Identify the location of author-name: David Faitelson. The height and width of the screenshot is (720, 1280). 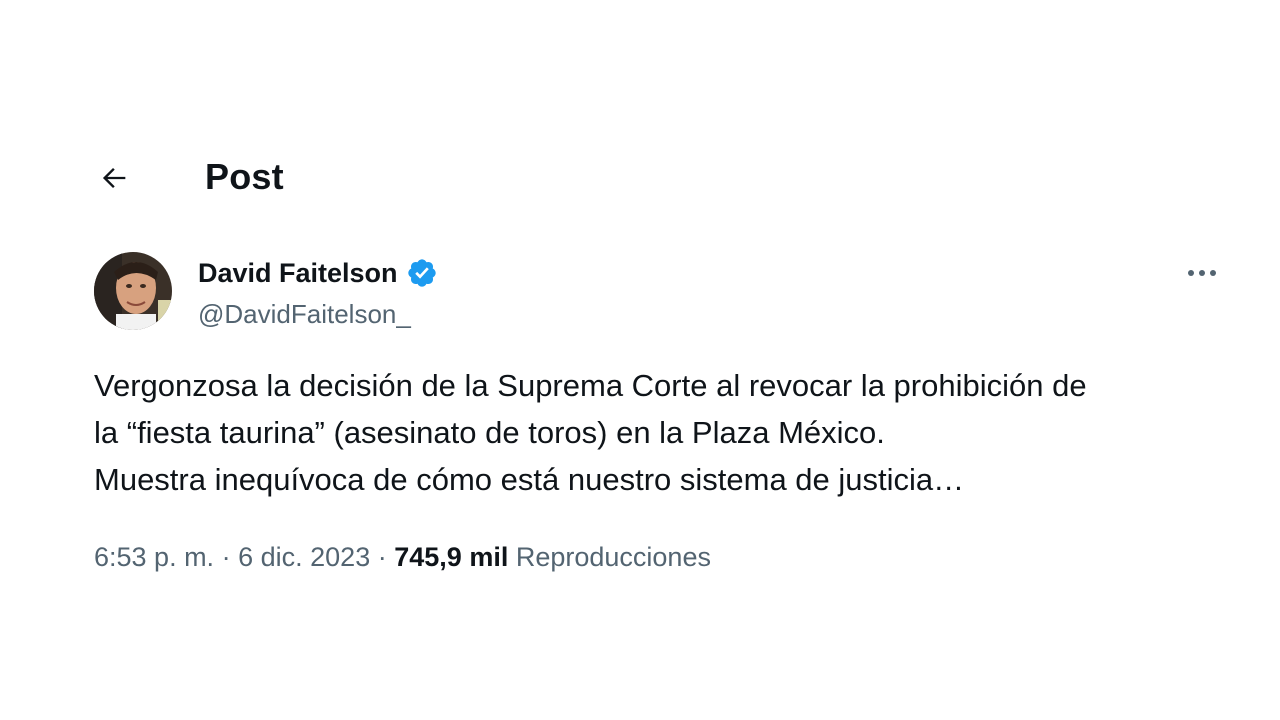
(318, 273).